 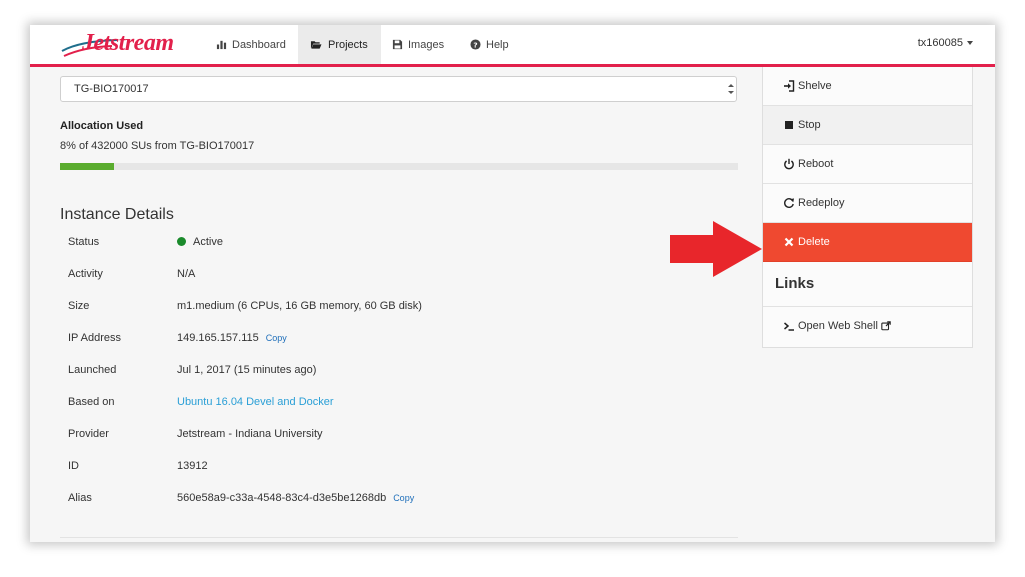 What do you see at coordinates (838, 326) in the screenshot?
I see `web-shell-label: Open Web Shell` at bounding box center [838, 326].